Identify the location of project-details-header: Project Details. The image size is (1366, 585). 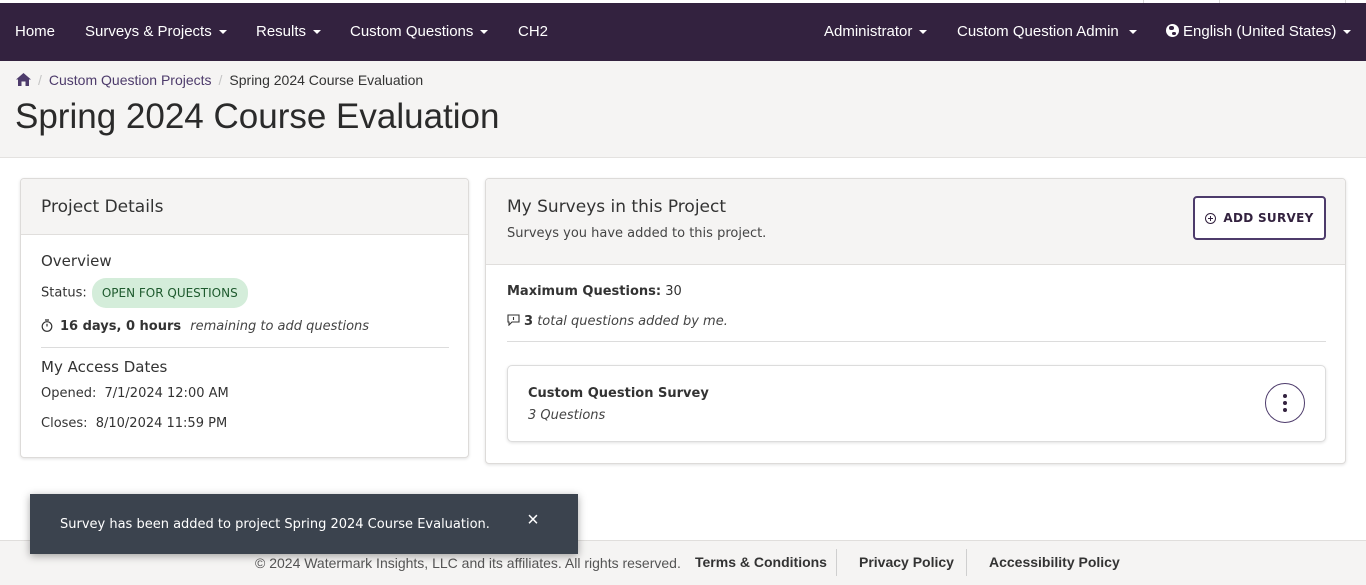
(244, 207).